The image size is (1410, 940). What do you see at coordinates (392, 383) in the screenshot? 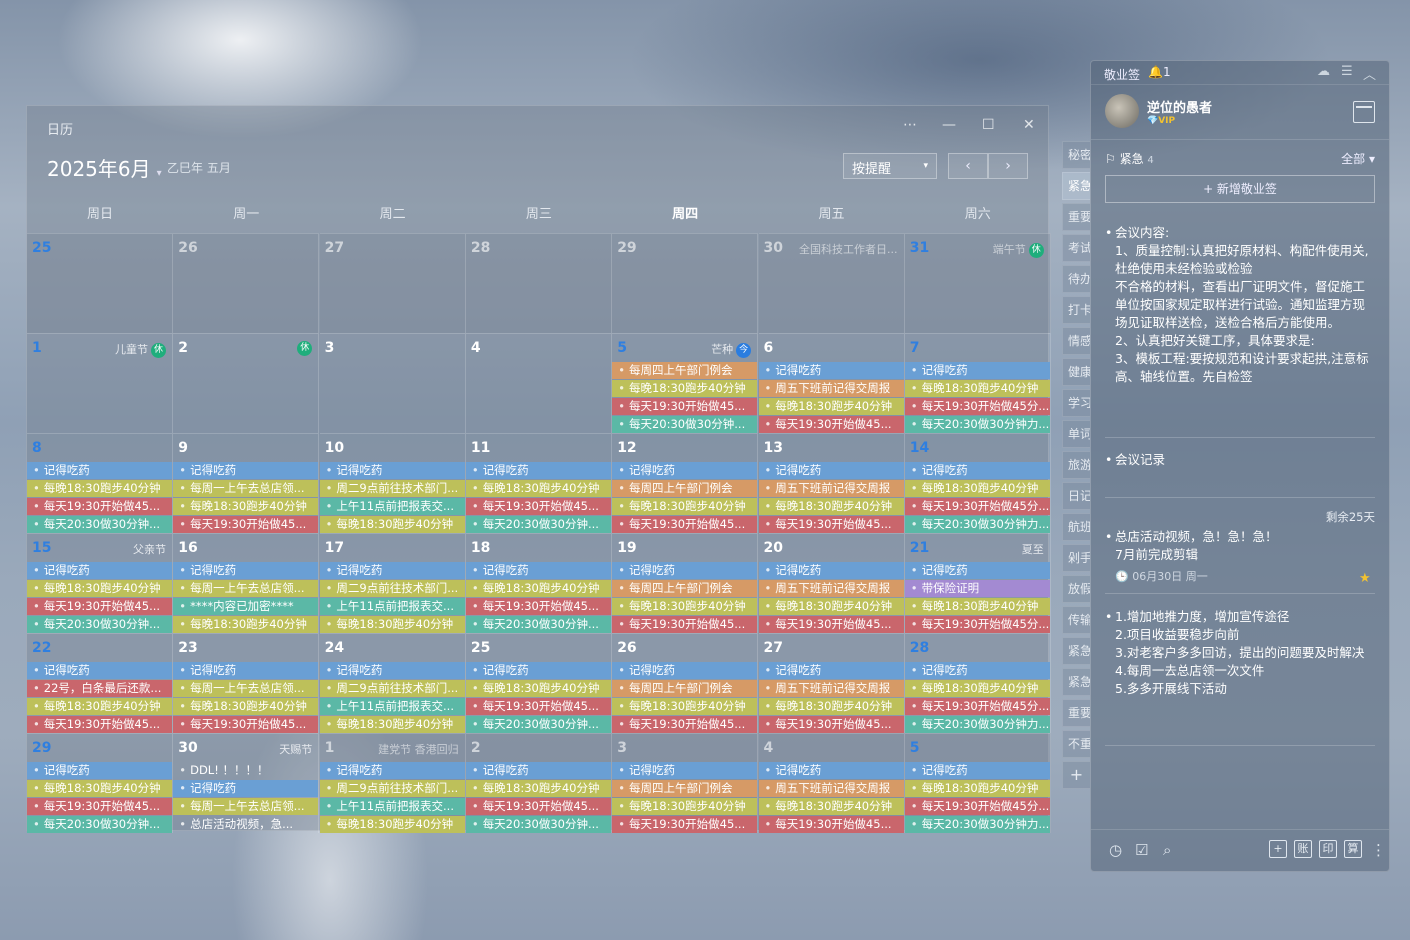
I see `day-cell: 3` at bounding box center [392, 383].